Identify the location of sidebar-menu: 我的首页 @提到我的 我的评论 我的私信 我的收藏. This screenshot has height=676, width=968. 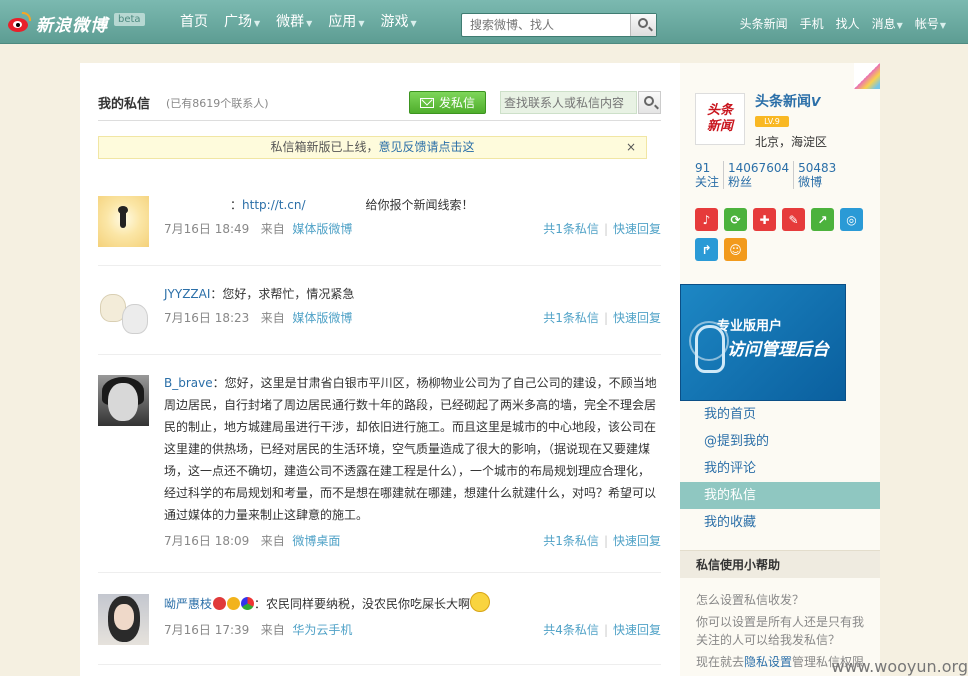
(780, 468).